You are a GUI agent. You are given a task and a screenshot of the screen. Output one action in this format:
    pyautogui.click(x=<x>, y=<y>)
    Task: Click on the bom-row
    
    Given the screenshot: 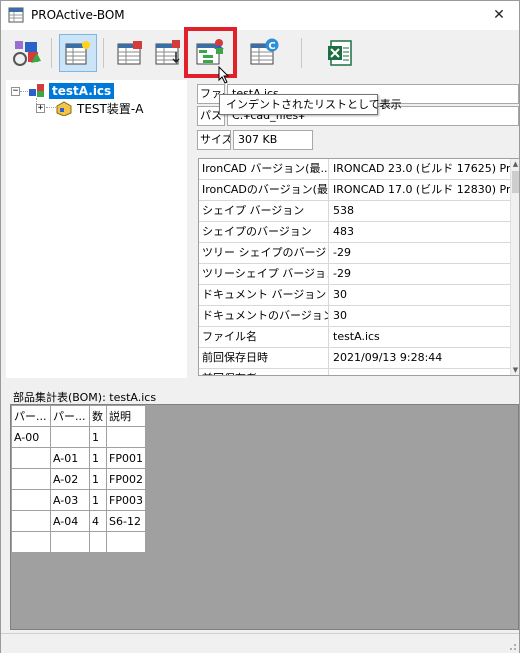 What is the action you would take?
    pyautogui.click(x=78, y=542)
    